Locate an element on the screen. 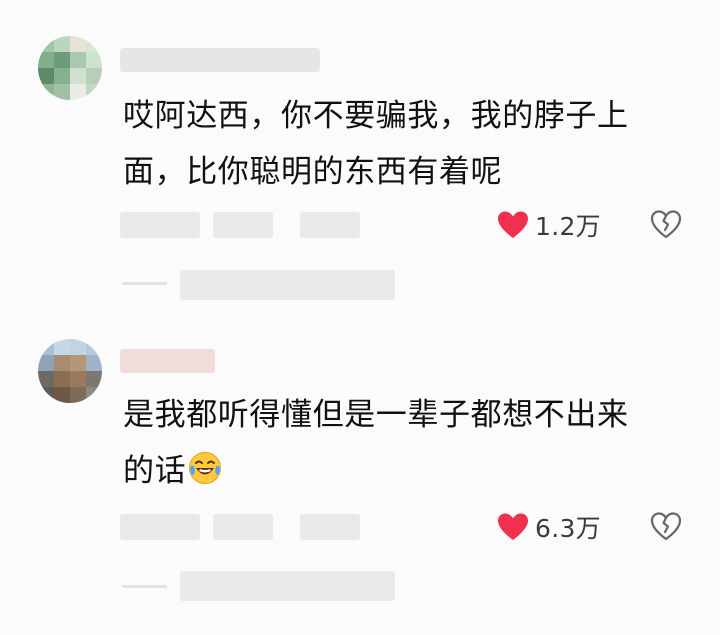 The image size is (720, 635). laughing-crying-emoji is located at coordinates (205, 468).